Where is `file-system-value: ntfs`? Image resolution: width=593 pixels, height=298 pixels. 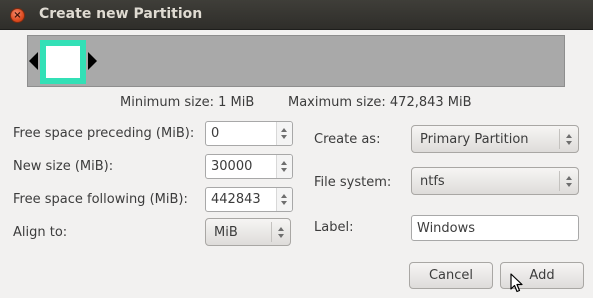 file-system-value: ntfs is located at coordinates (432, 181).